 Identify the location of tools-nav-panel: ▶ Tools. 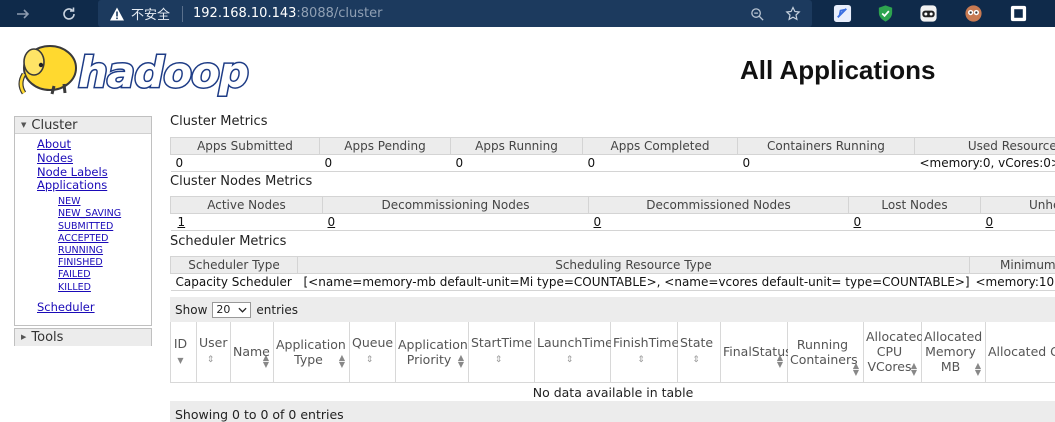
(83, 337).